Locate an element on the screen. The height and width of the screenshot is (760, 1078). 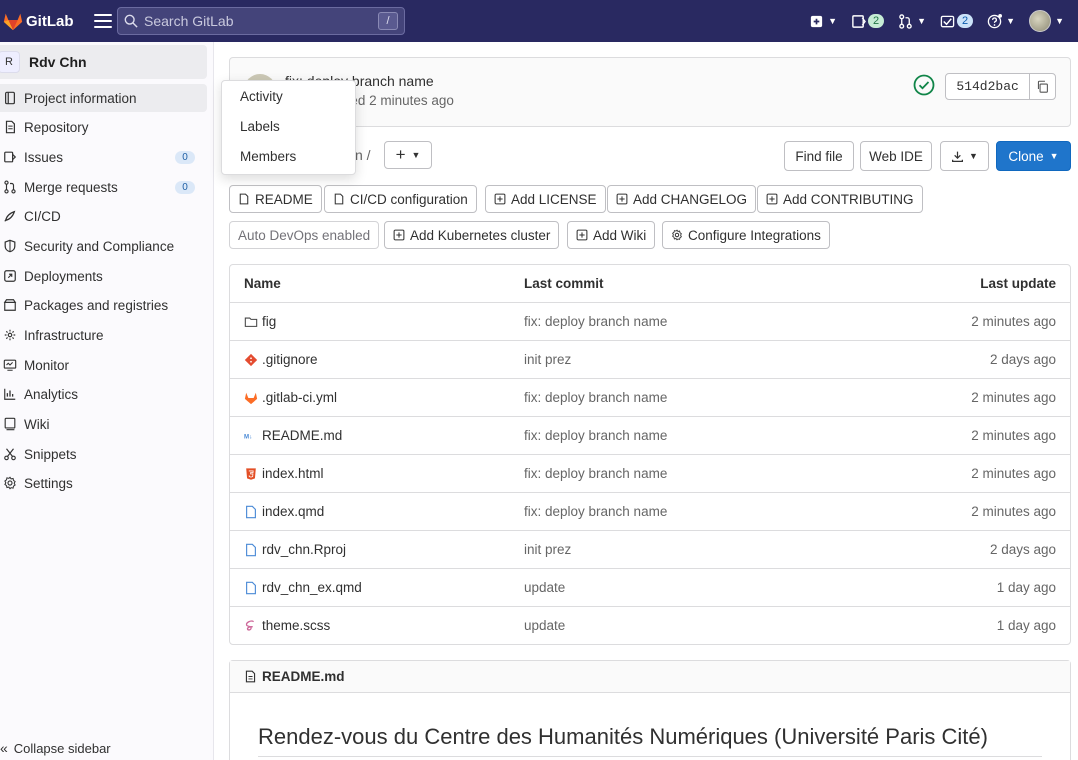
add-contributing-button: Add CONTRIBUTING is located at coordinates (840, 199).